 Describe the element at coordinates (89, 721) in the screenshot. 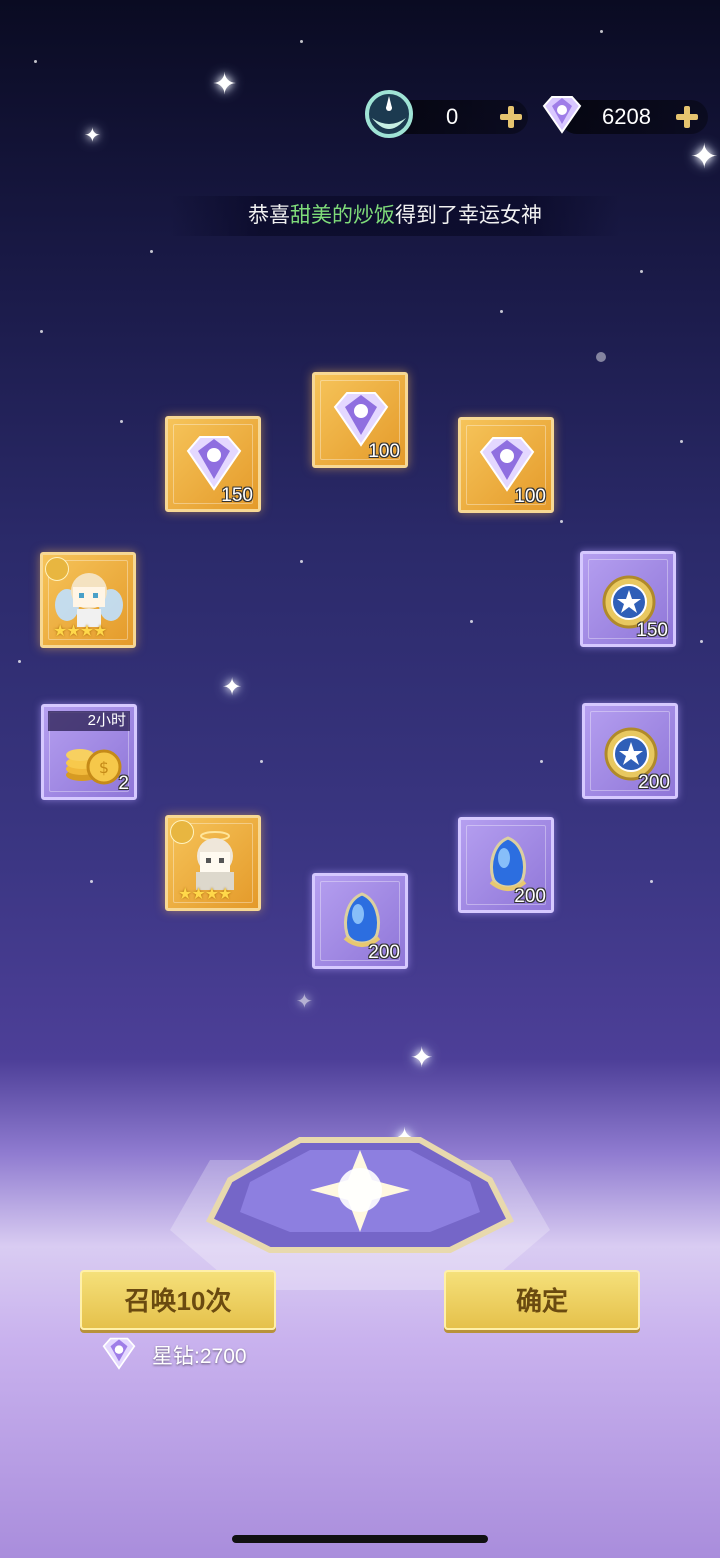

I see `duration-label: 2小时` at that location.